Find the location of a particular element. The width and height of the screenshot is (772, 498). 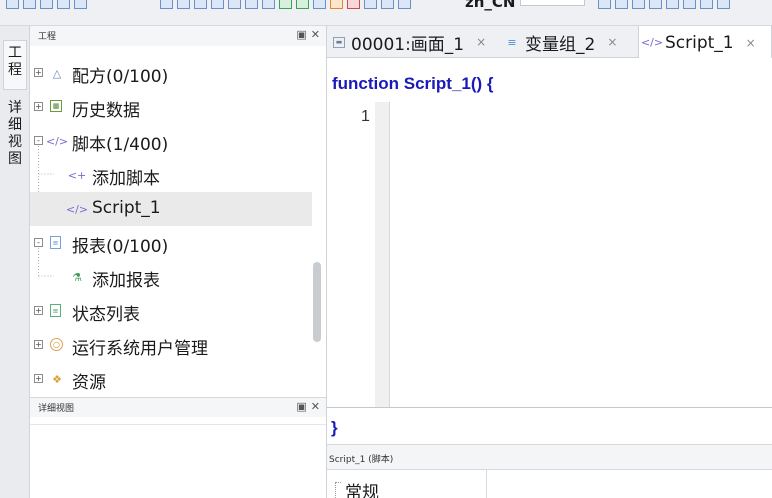

tab-script-1: </> Script_1 × is located at coordinates (705, 42).